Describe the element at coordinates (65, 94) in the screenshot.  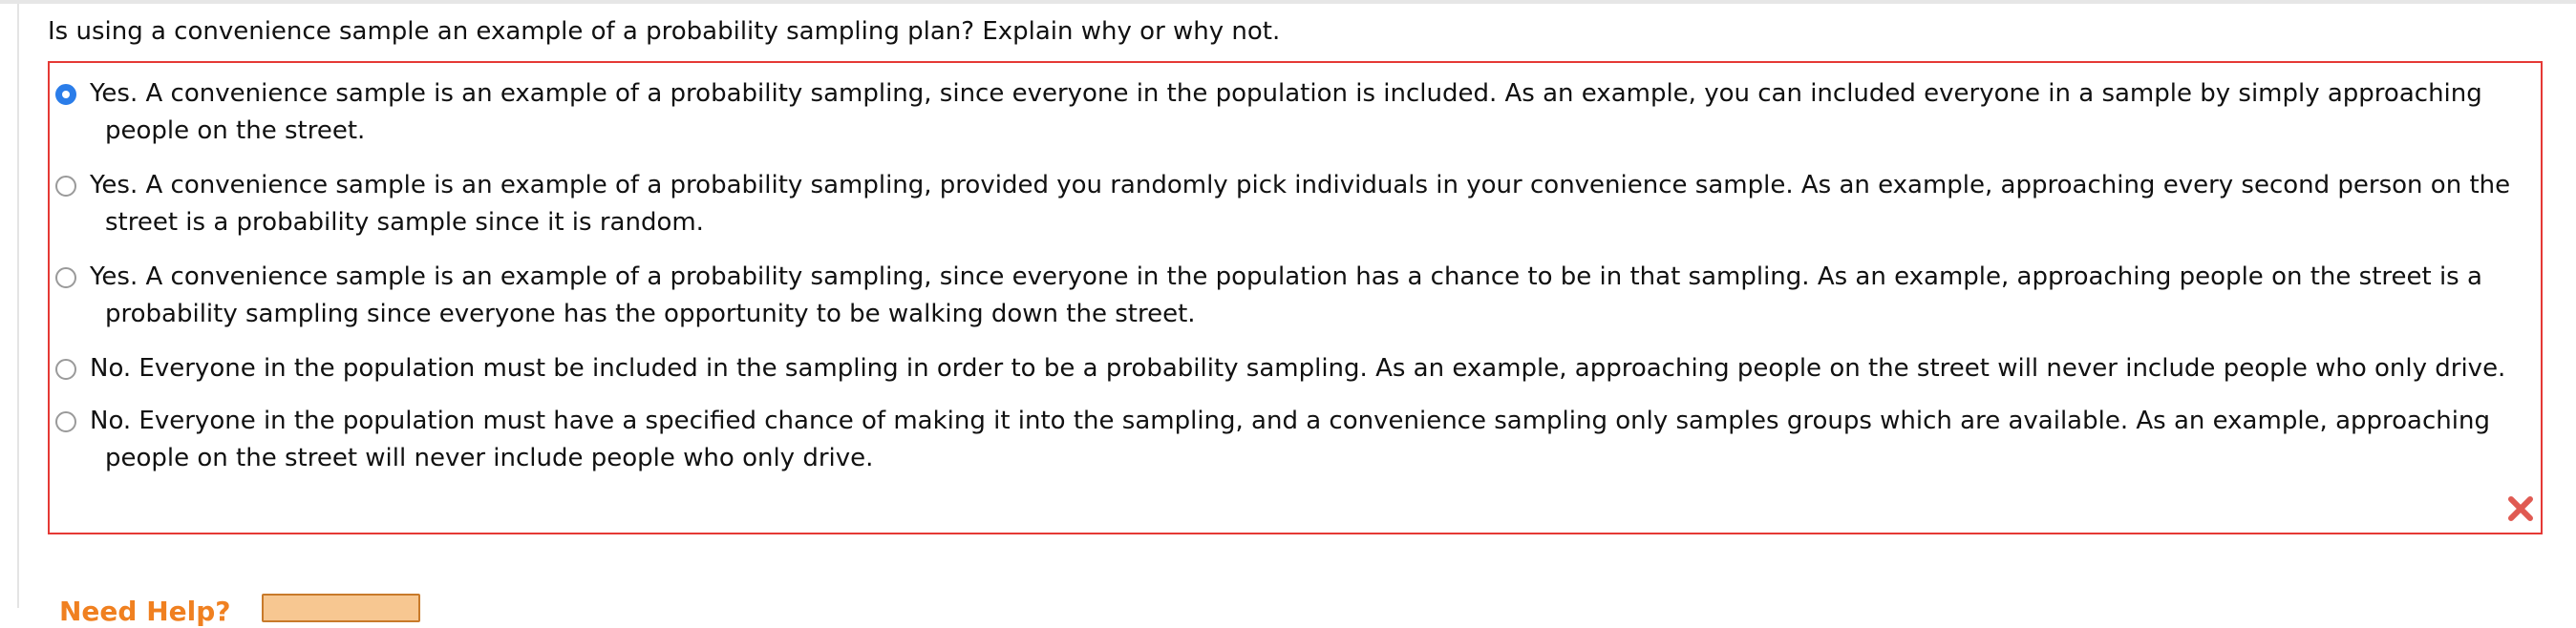
I see `option-1-radio` at that location.